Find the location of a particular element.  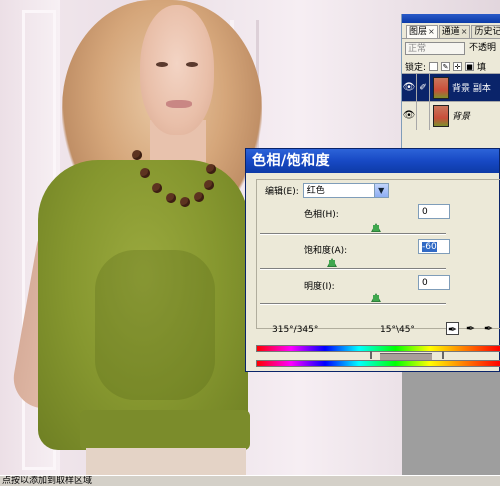

layers-panel-tabs: 图层× 通道× 历史记录 is located at coordinates (453, 31).